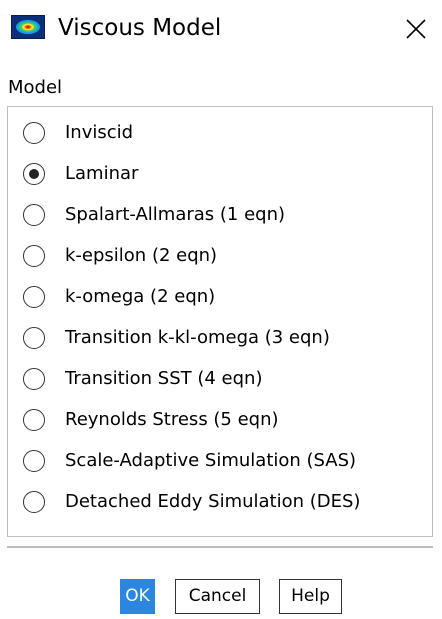 This screenshot has height=619, width=442. I want to click on radio-option-reynolds-stress: Reynolds Stress (5 eqn), so click(220, 420).